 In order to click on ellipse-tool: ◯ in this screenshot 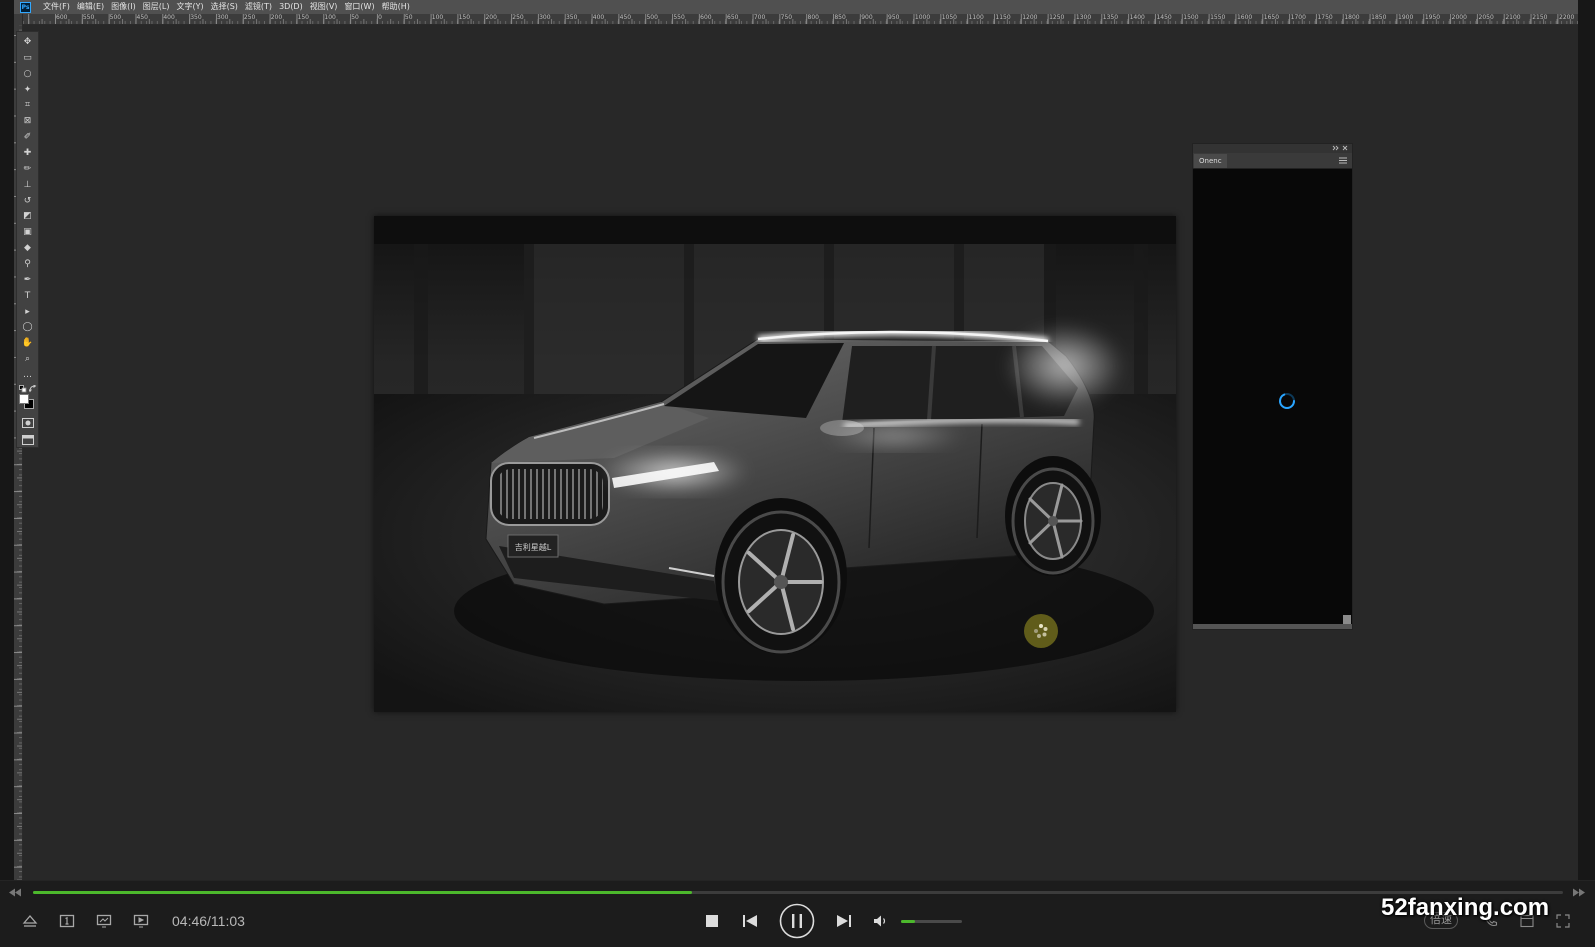, I will do `click(27, 327)`.